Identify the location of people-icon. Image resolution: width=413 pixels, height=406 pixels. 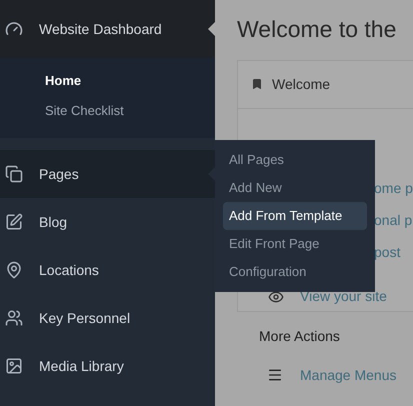
(14, 318).